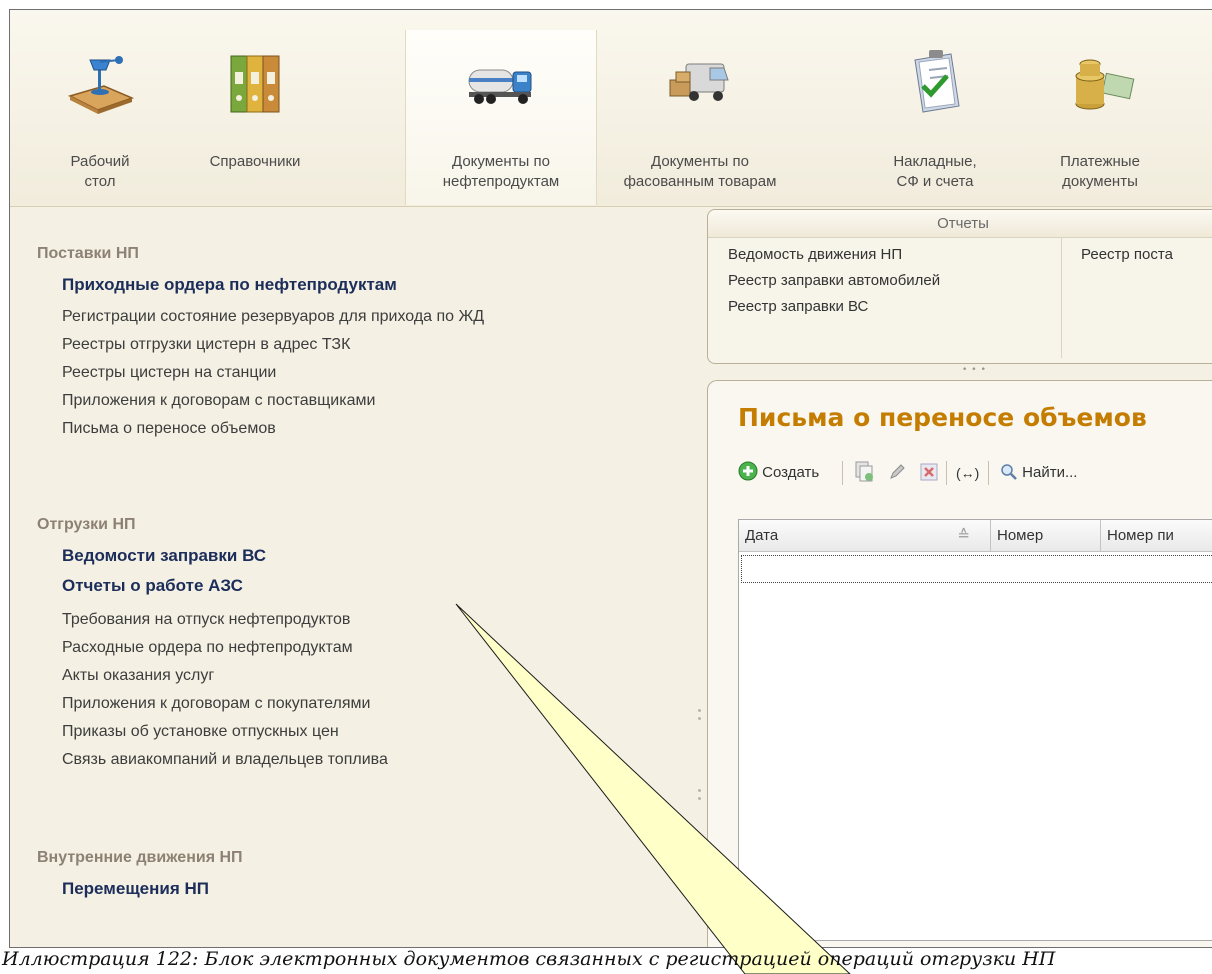 The image size is (1212, 974). I want to click on section-catalogs: Справочники, so click(255, 117).